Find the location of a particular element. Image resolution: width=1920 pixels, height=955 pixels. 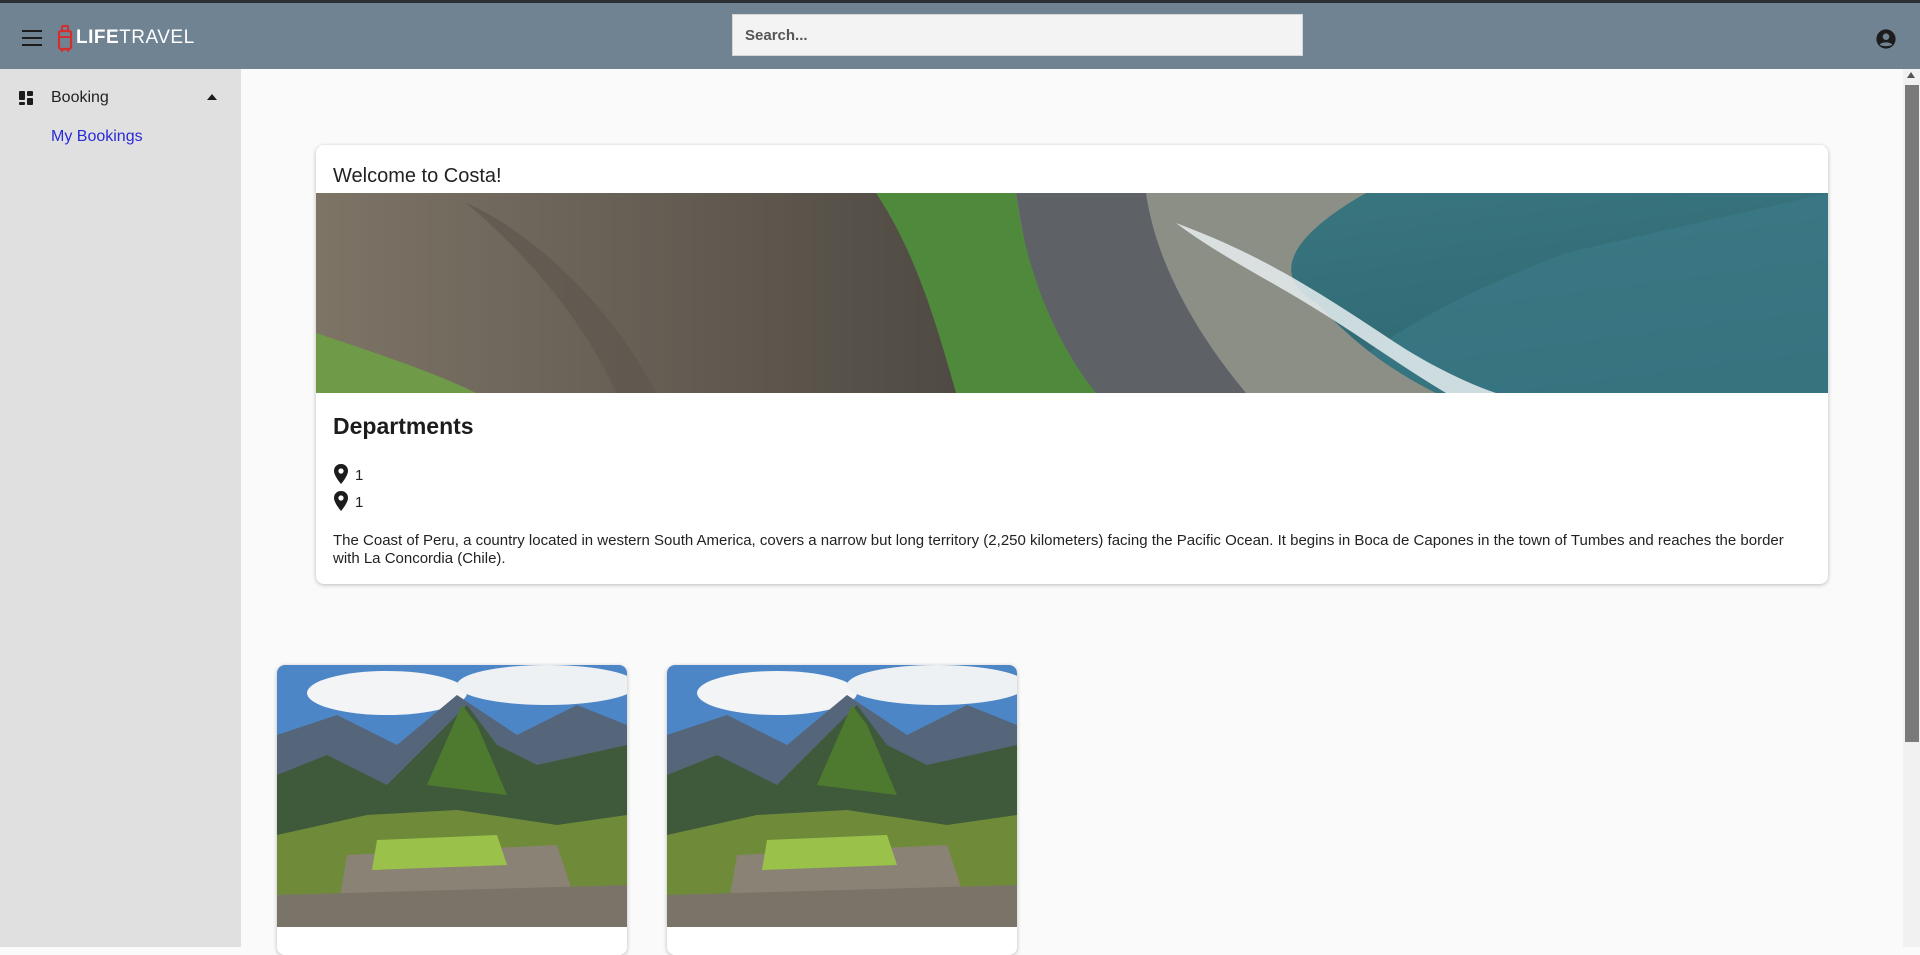

search-input is located at coordinates (1017, 35).